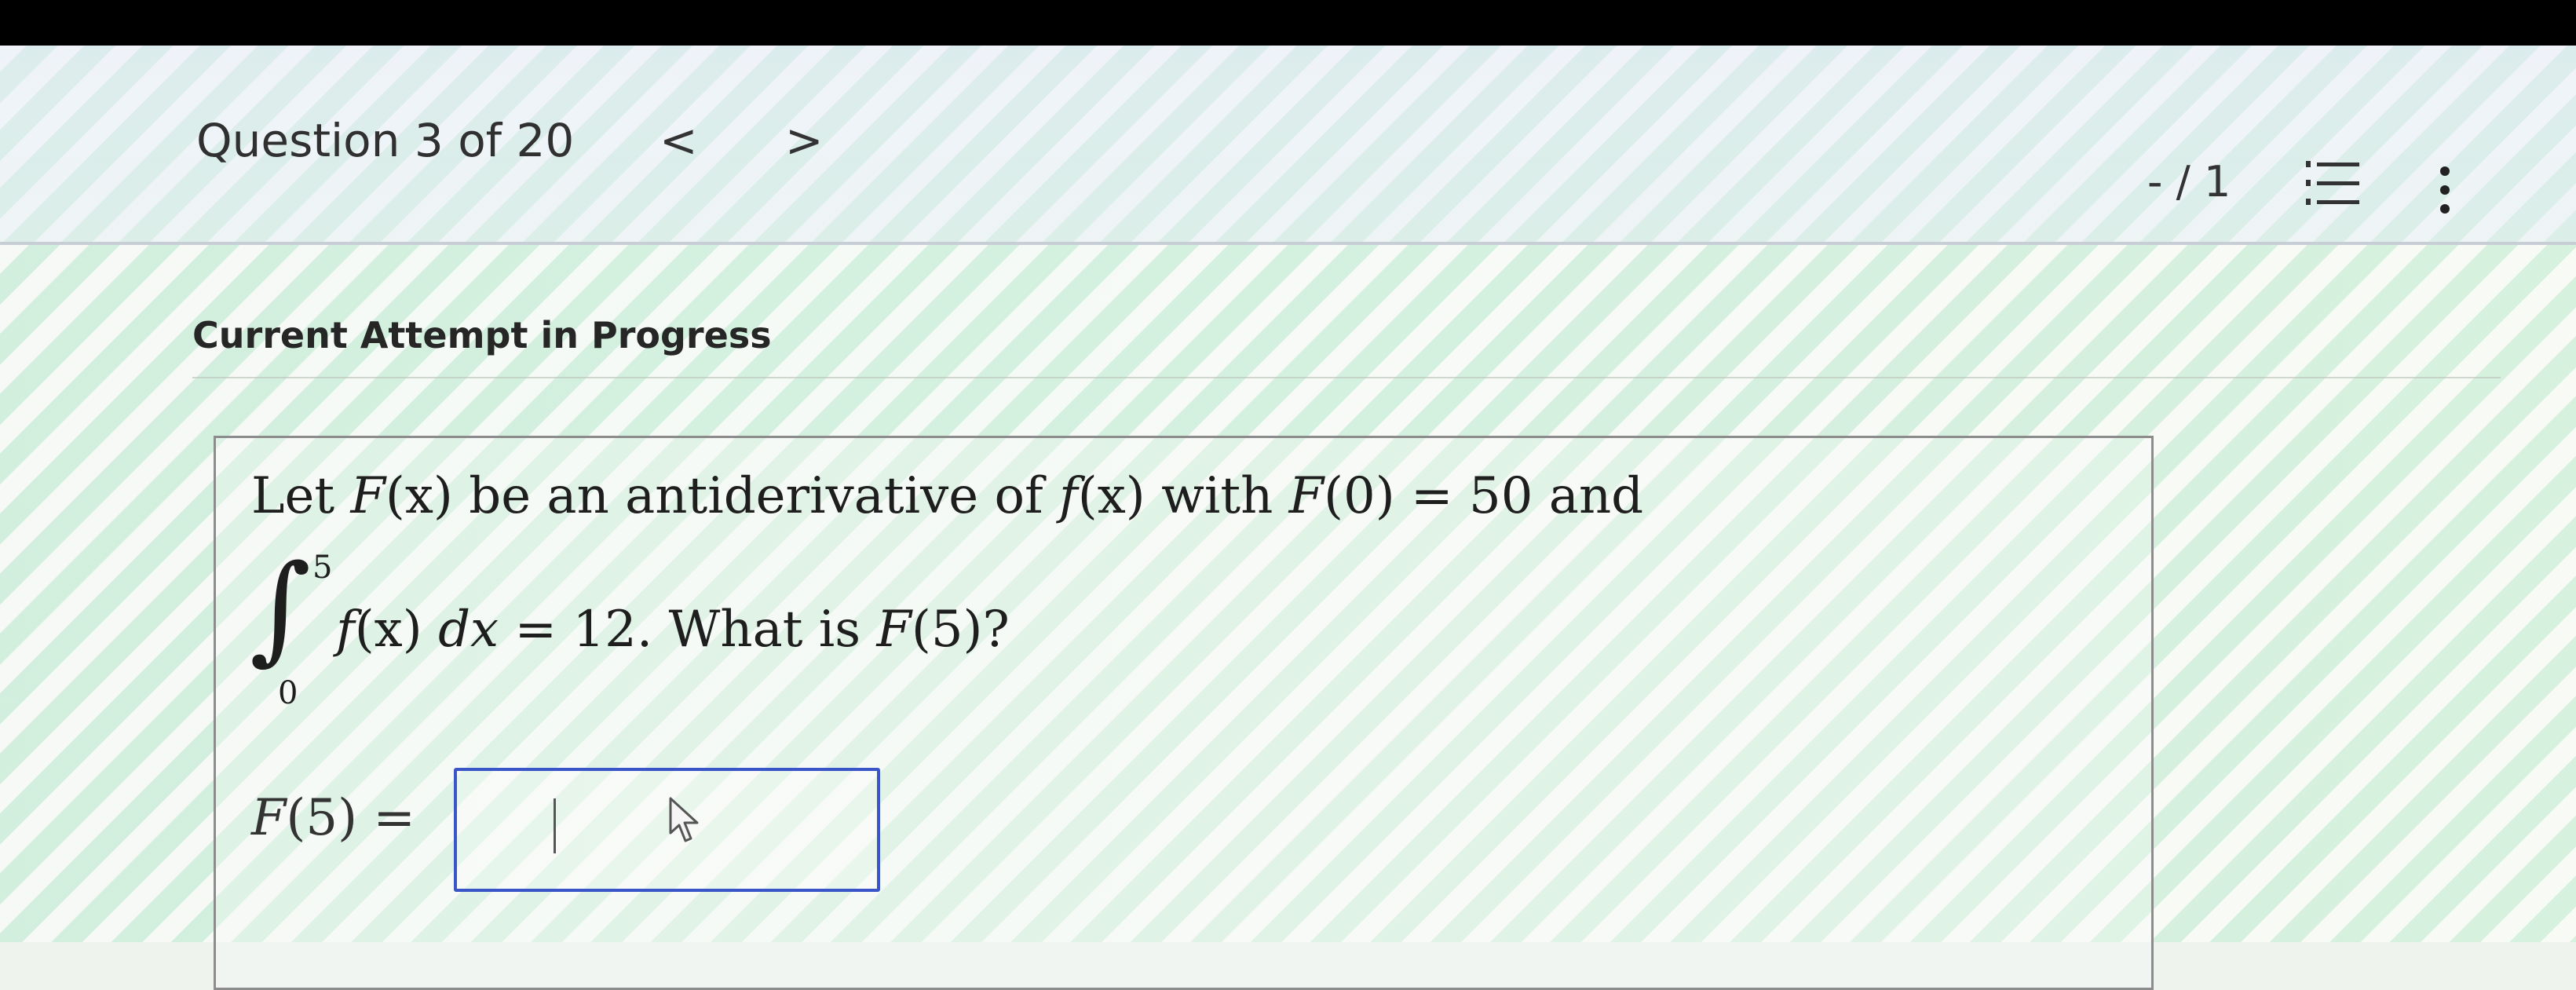 This screenshot has width=2576, height=990. What do you see at coordinates (555, 826) in the screenshot?
I see `text-caret` at bounding box center [555, 826].